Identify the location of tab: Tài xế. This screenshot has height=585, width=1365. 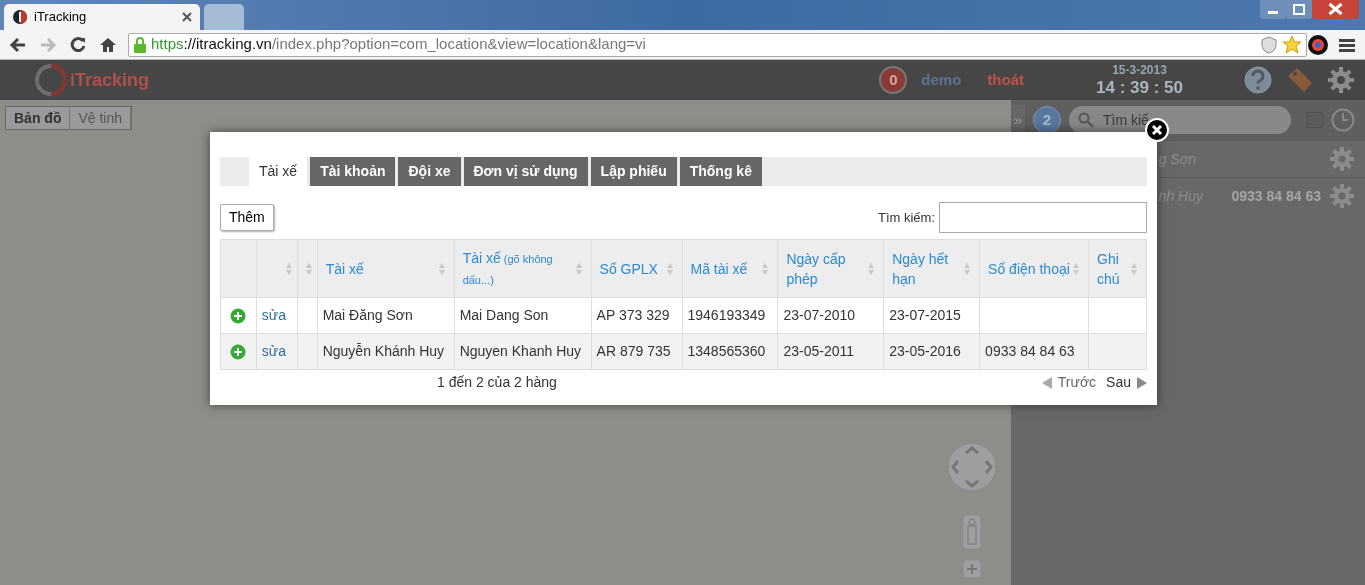
(278, 171).